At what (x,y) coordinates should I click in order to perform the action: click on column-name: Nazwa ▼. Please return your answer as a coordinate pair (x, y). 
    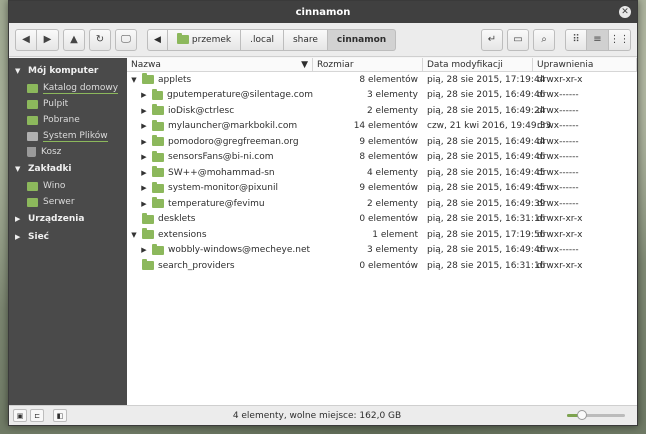
    Looking at the image, I should click on (220, 64).